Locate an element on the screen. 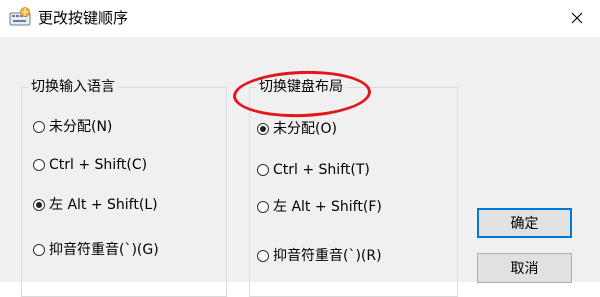  radio-layout-ctrl-shift: Ctrl + Shift(T) is located at coordinates (313, 170).